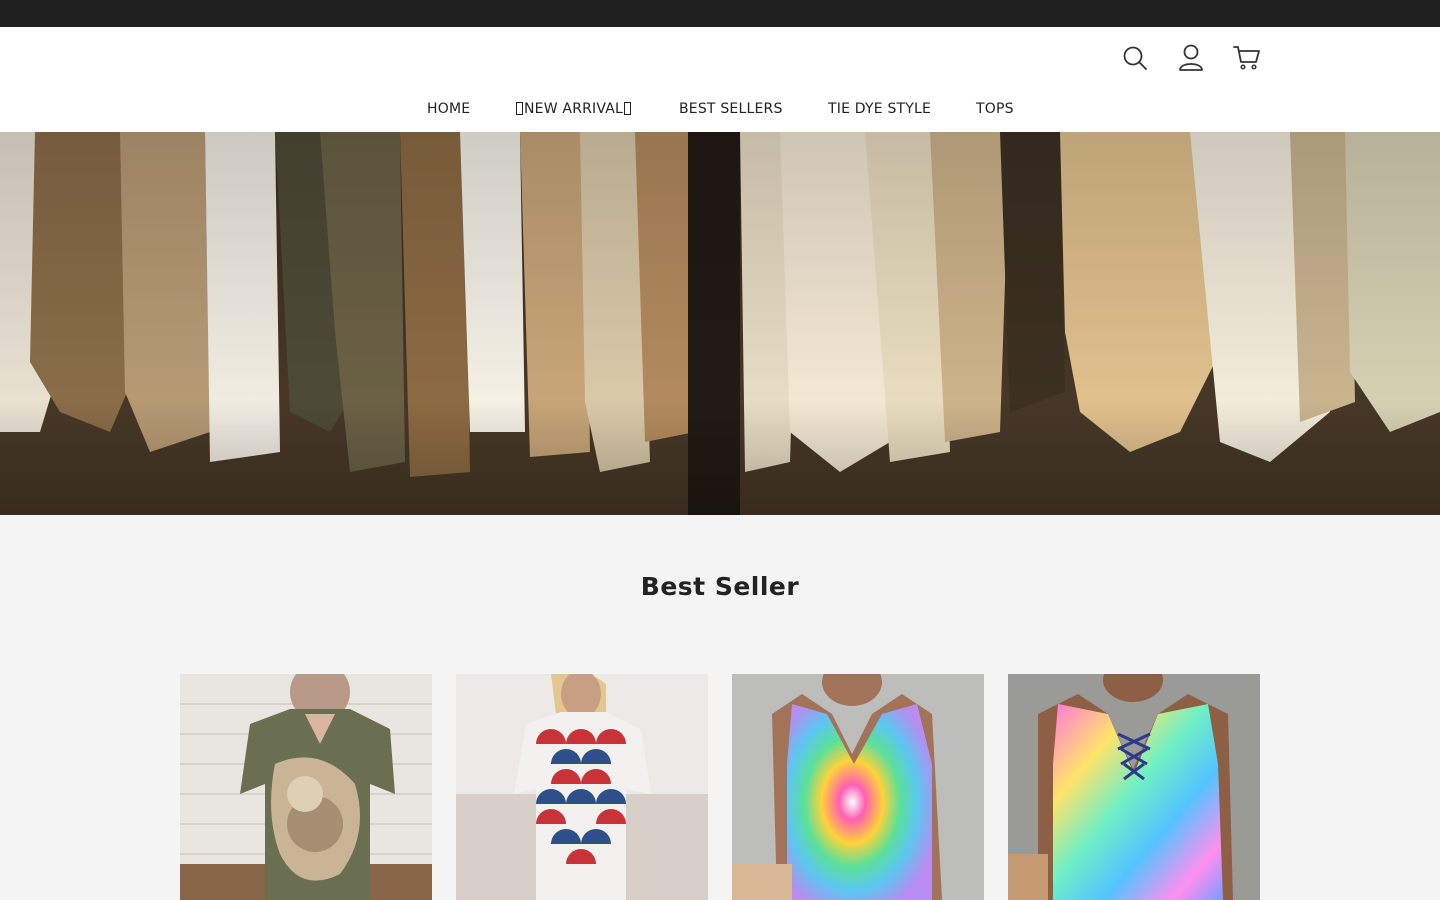 The image size is (1440, 900). I want to click on nav-item-new-arrival-prefix-icon, so click(519, 108).